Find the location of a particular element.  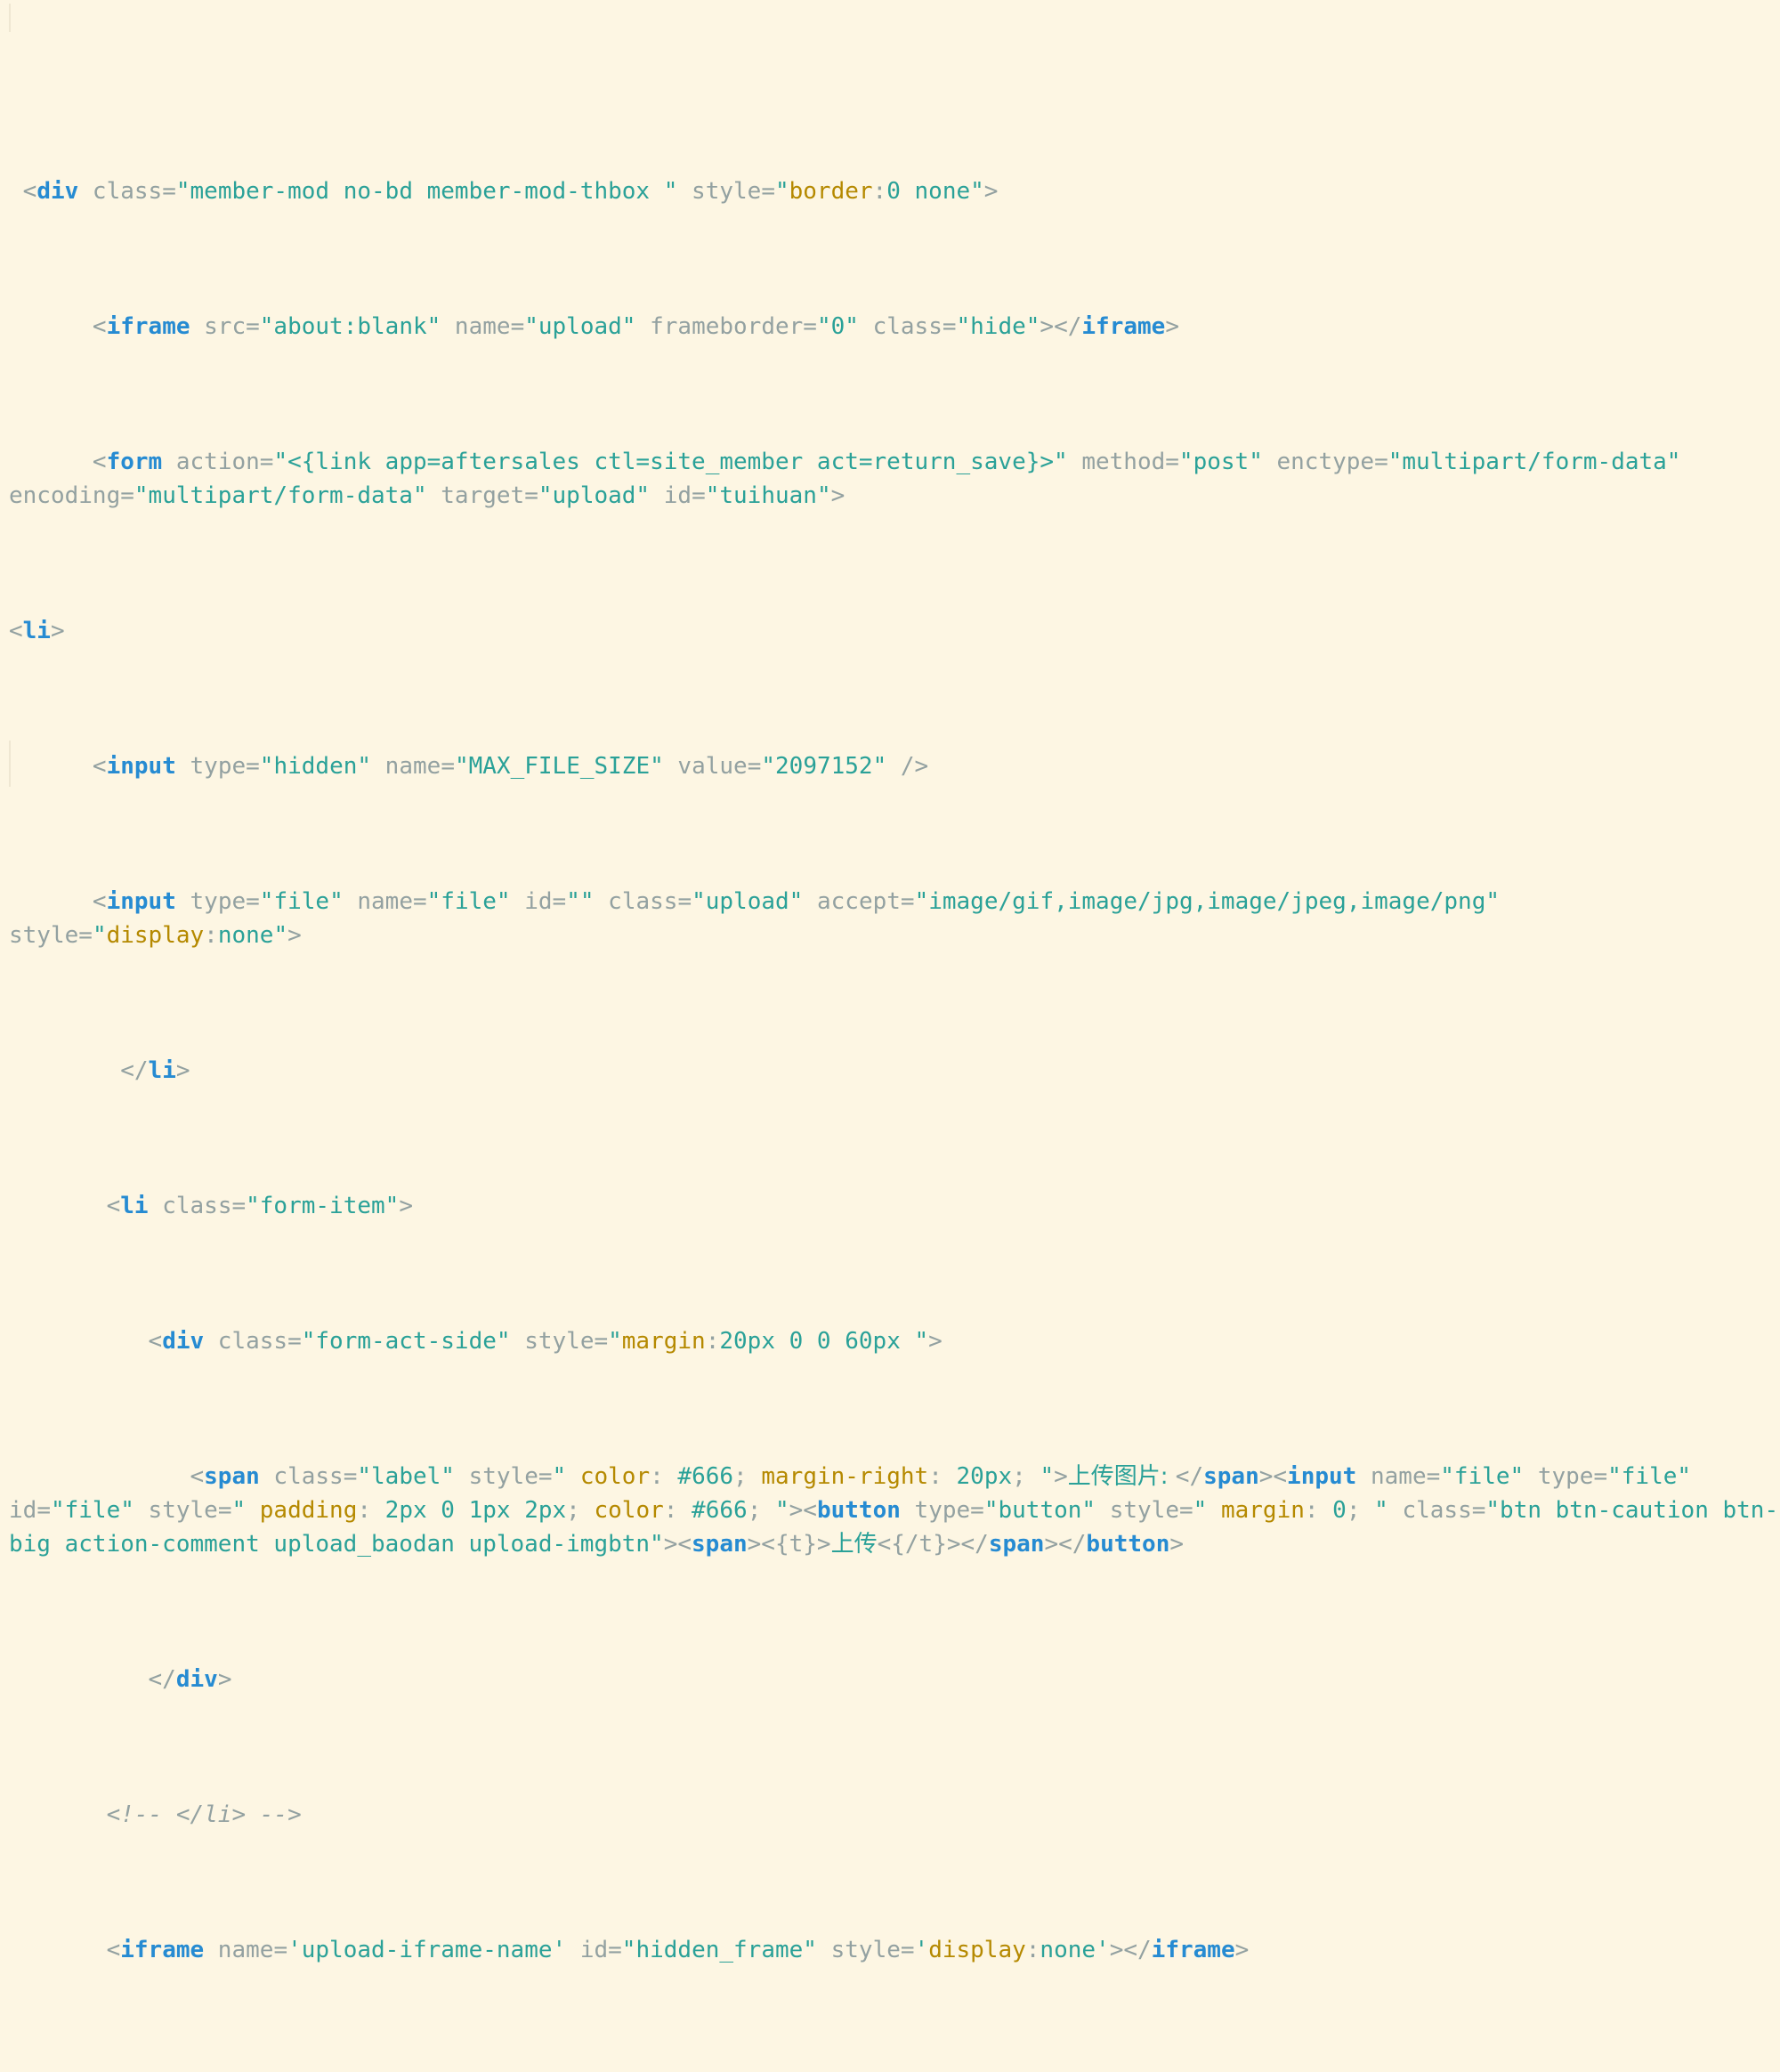

code-line-8: <li class="form-item"> is located at coordinates (211, 1206).